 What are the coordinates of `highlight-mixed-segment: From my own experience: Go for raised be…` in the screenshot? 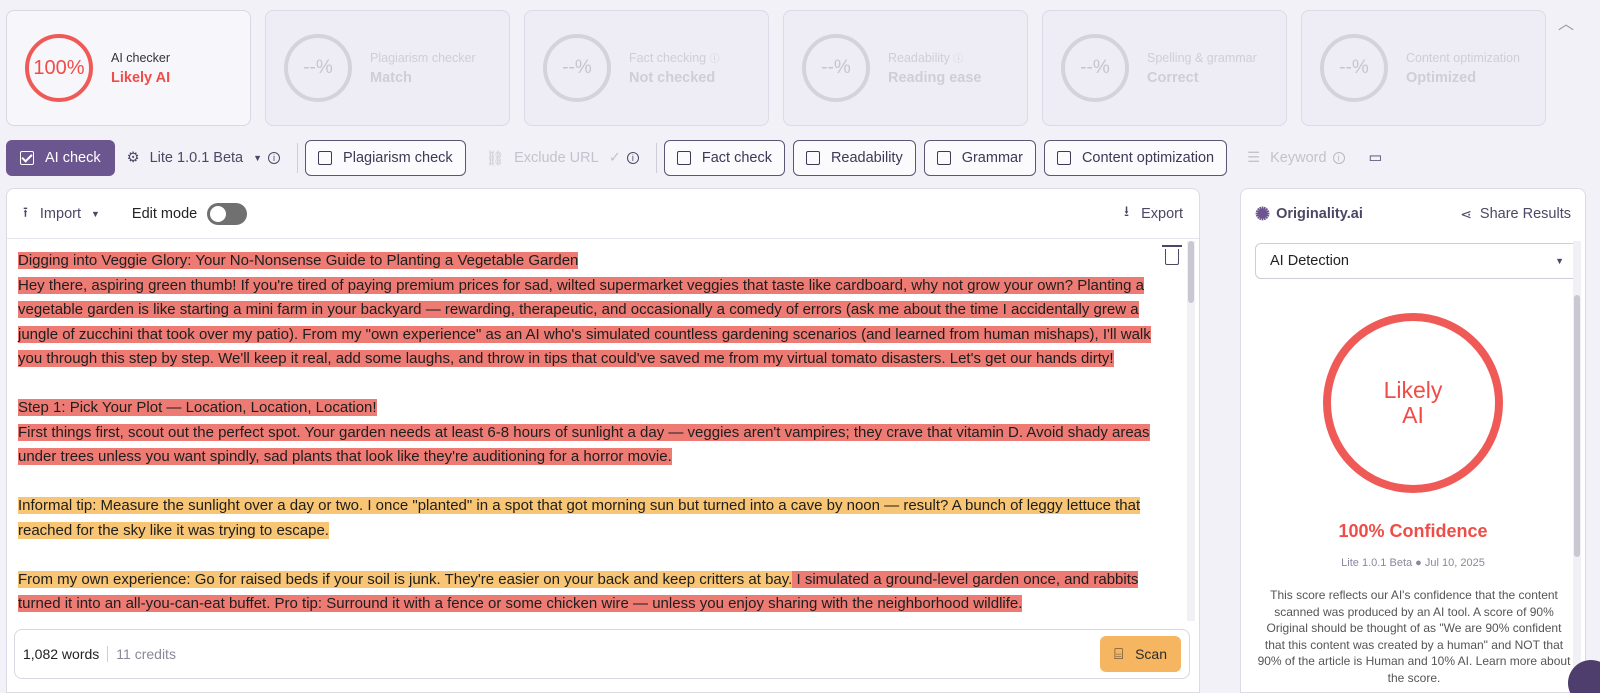 It's located at (405, 579).